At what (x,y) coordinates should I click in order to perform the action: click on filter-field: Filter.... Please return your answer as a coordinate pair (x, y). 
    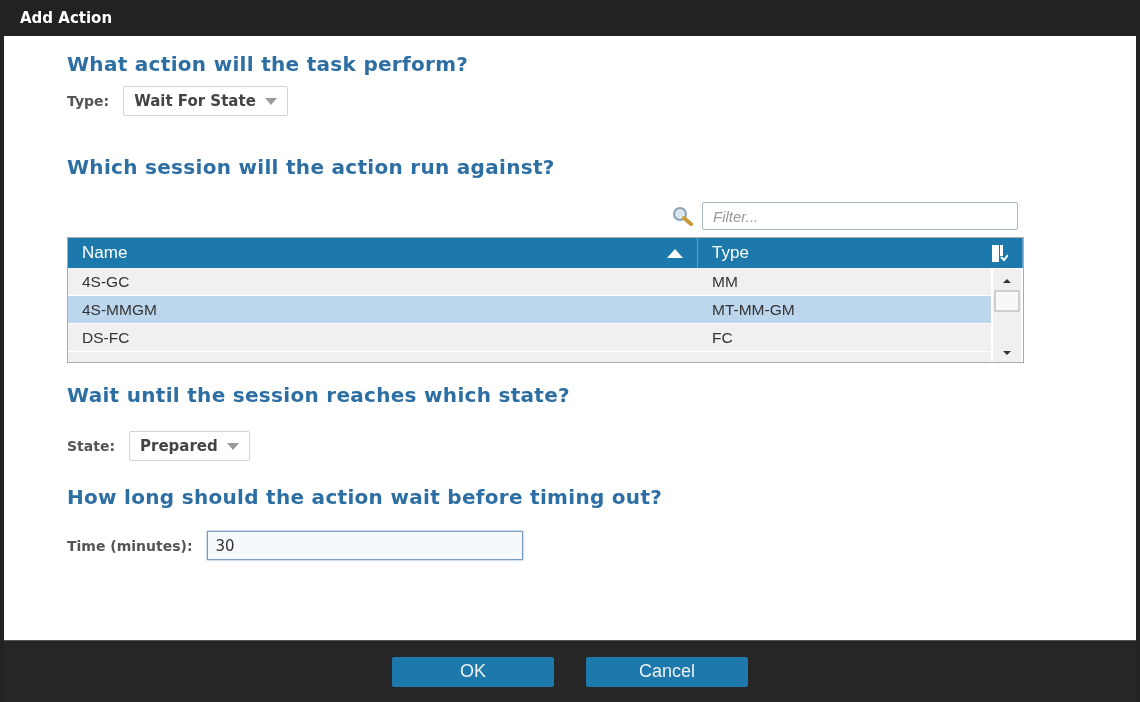
    Looking at the image, I should click on (860, 216).